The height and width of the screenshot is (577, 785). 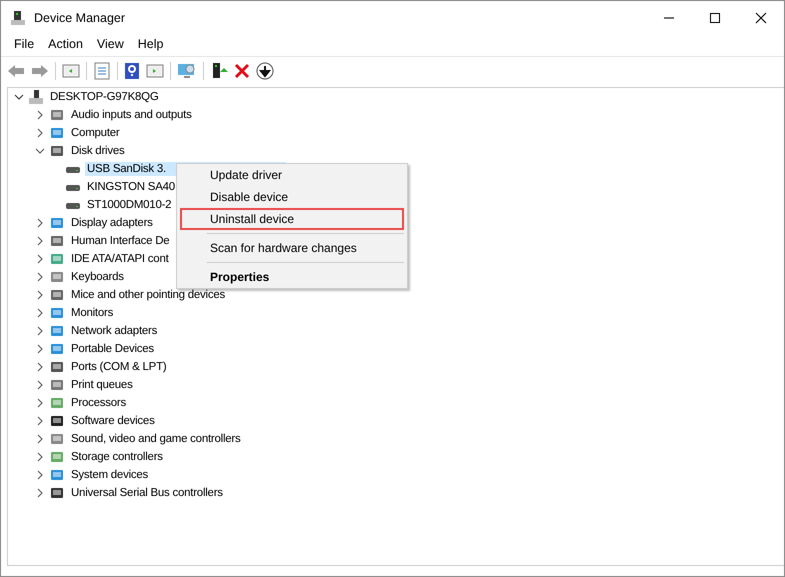 I want to click on window-title: Device Manager, so click(x=80, y=18).